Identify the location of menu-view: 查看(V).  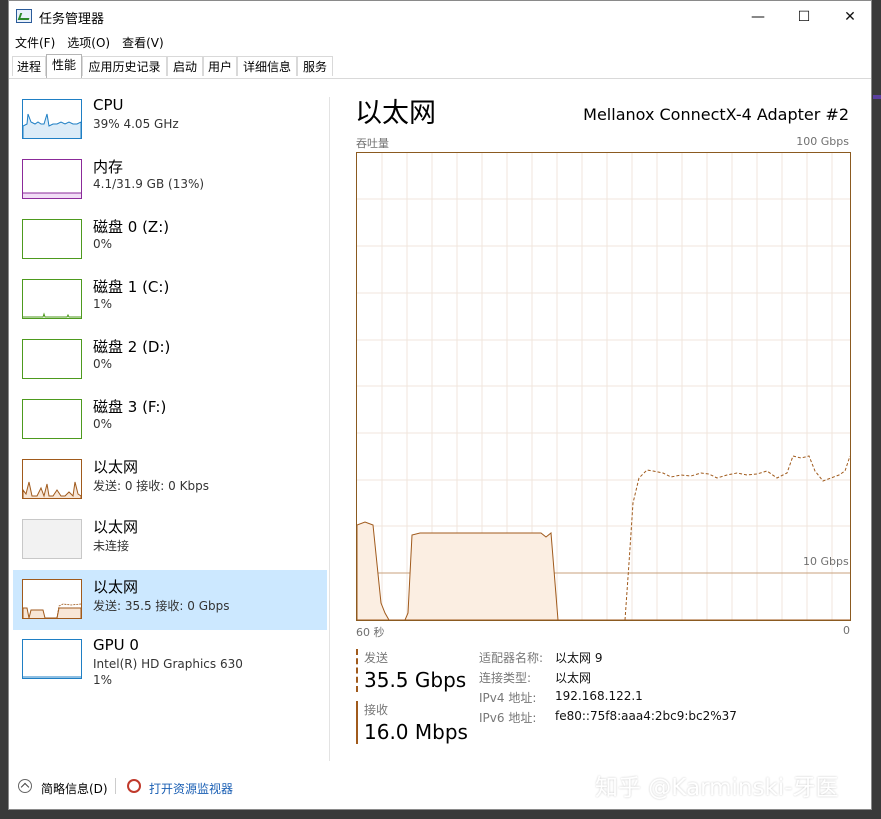
(143, 42).